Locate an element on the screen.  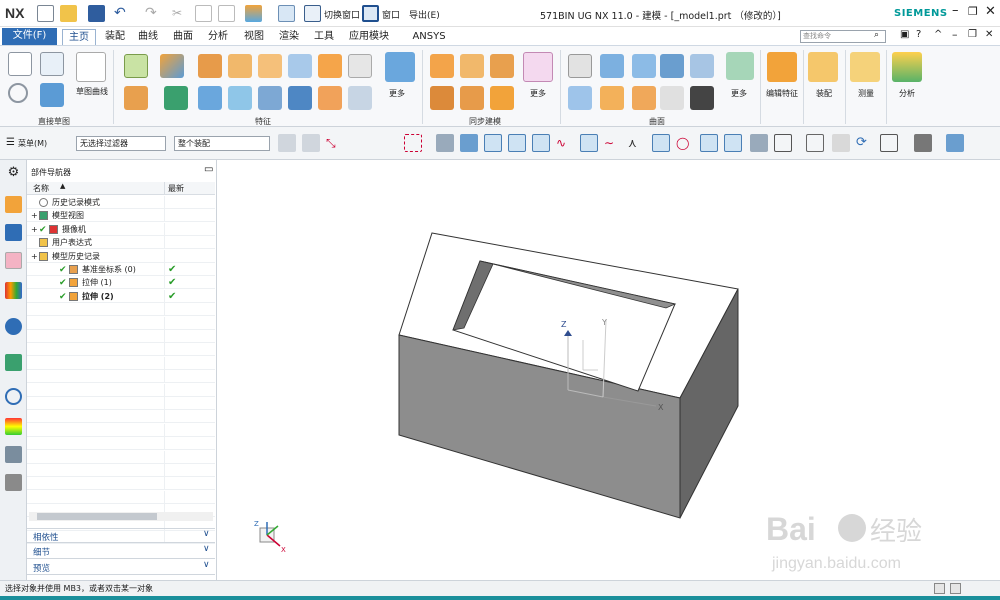
sync-more-icon is located at coordinates (538, 67).